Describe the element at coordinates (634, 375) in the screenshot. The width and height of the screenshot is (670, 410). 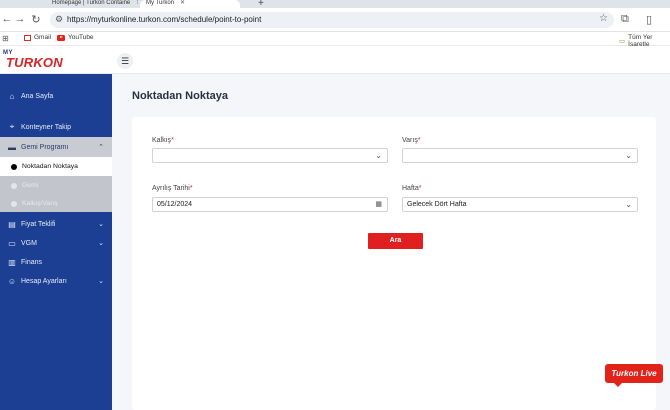
I see `live-chat-button: Turkon Live` at that location.